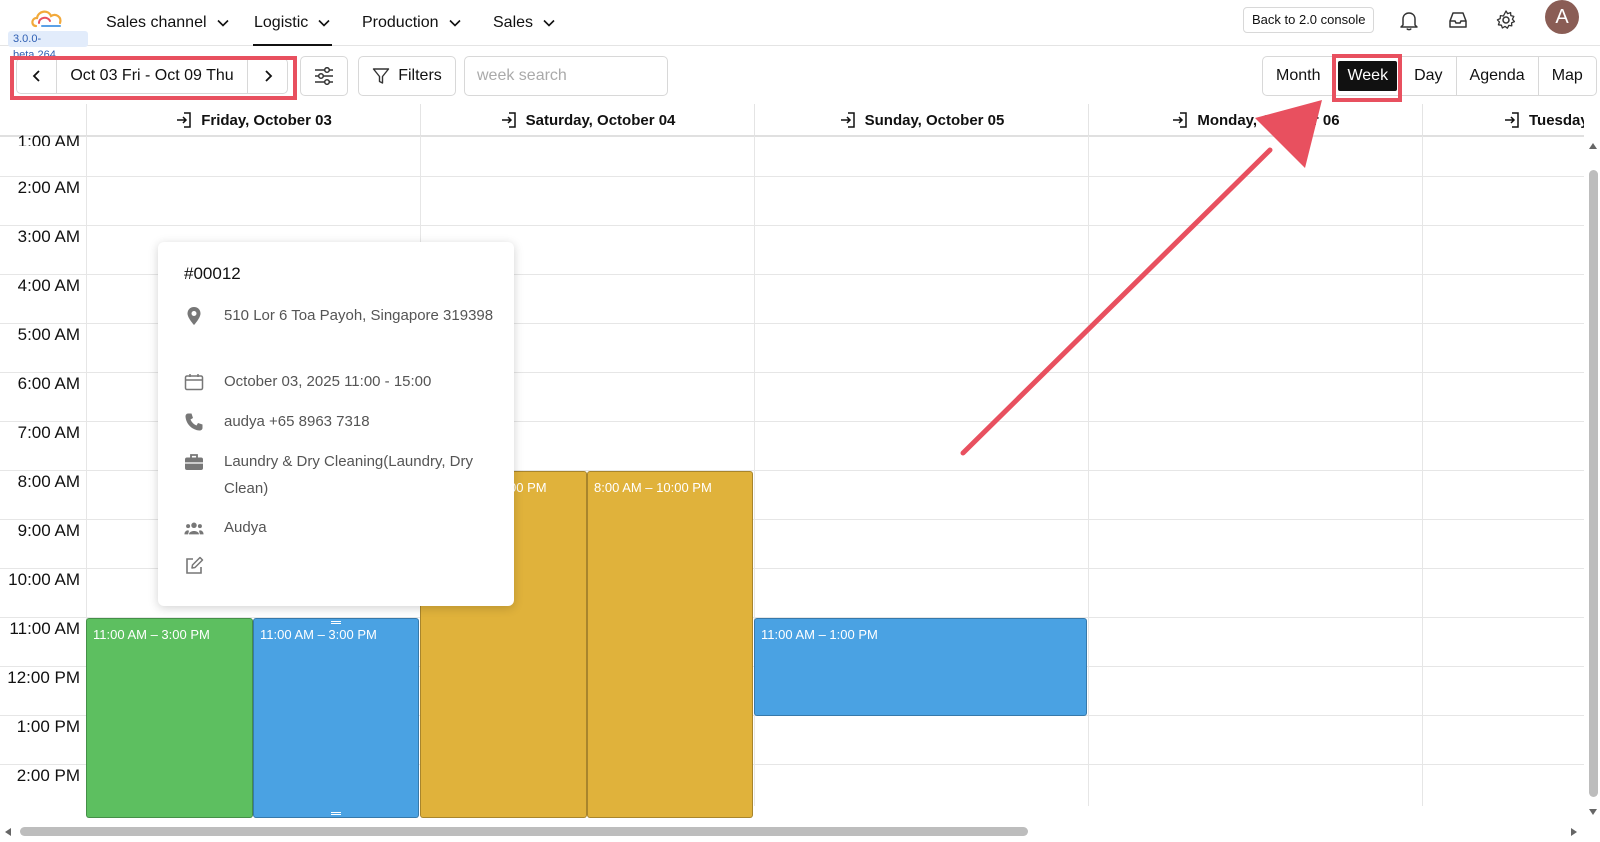 The height and width of the screenshot is (842, 1600). Describe the element at coordinates (653, 487) in the screenshot. I see `event-time-label: 8:00 AM – 10:00 PM` at that location.